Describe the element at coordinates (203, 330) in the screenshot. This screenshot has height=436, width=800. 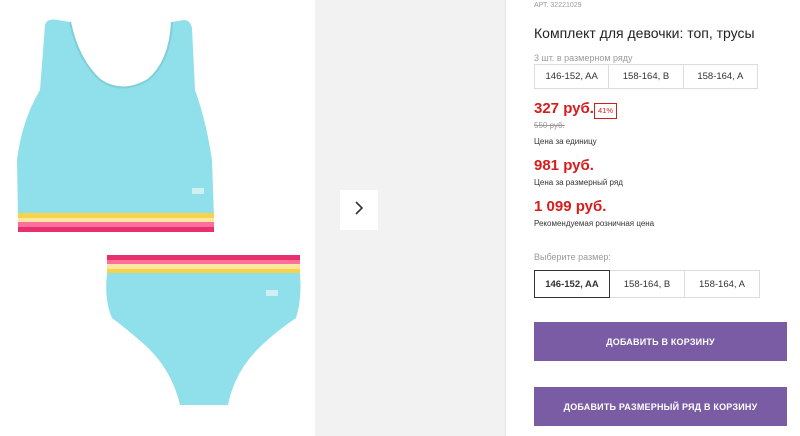
I see `bottom-garment` at that location.